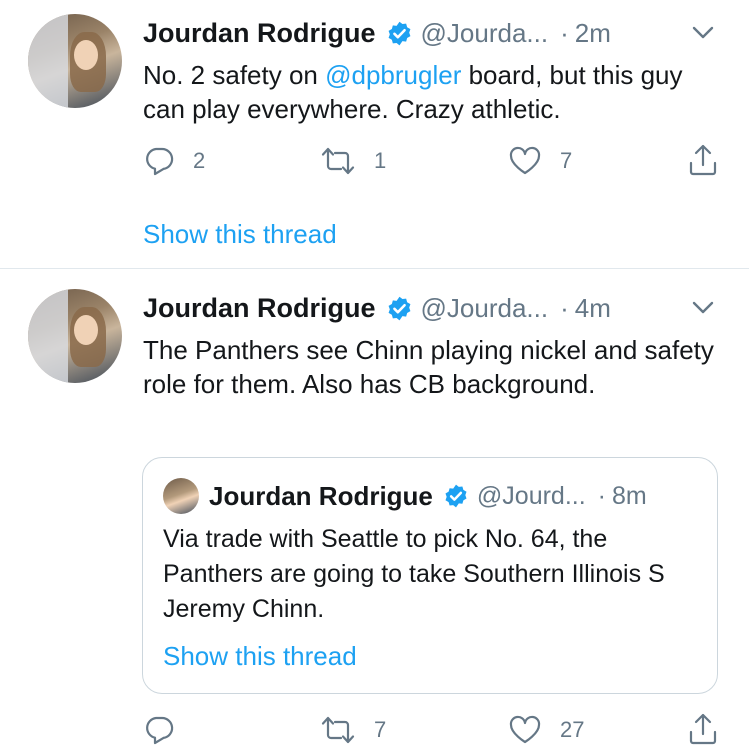  What do you see at coordinates (377, 33) in the screenshot?
I see `tweet-header: Jourdan Rodrigue @Jourda... · 2m` at bounding box center [377, 33].